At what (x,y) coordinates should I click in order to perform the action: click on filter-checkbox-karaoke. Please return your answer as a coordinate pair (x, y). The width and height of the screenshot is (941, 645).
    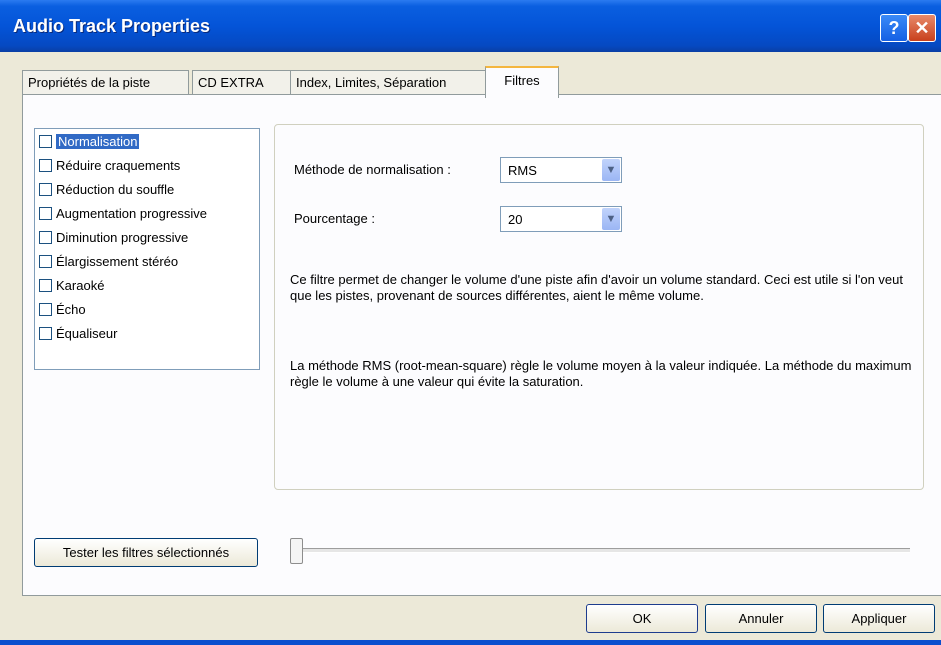
    Looking at the image, I should click on (45, 285).